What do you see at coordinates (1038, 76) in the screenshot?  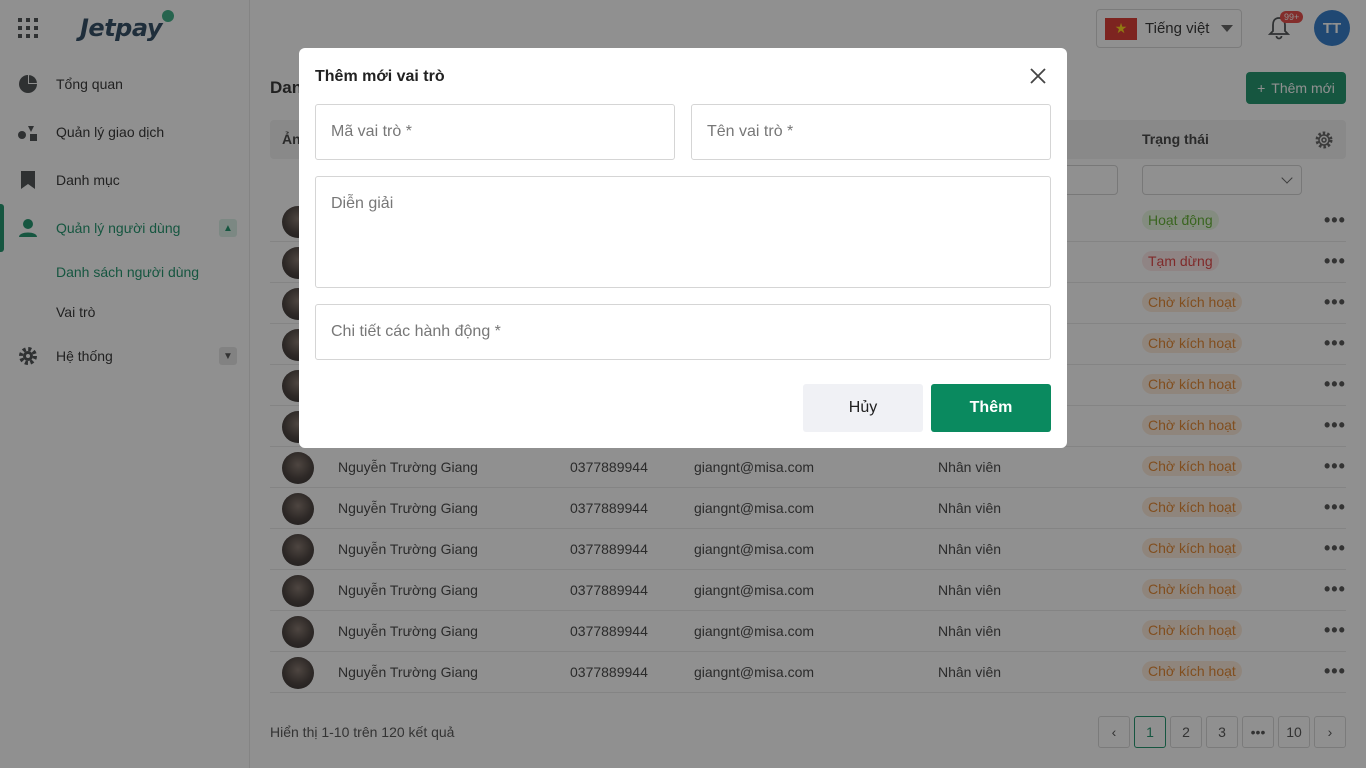 I see `close-icon` at bounding box center [1038, 76].